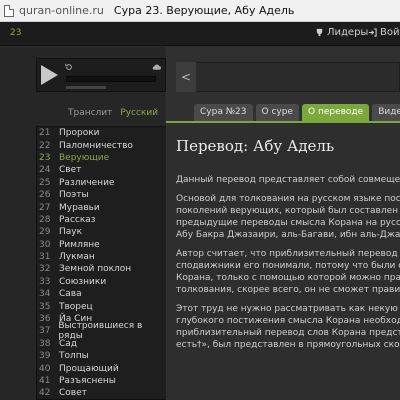  I want to click on list-item: 40 Прощающий, so click(101, 368).